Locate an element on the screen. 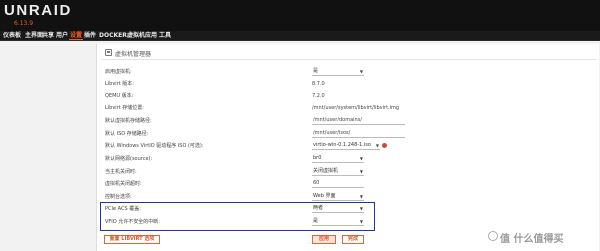  qemu-version-value: 7.2.0 is located at coordinates (318, 96).